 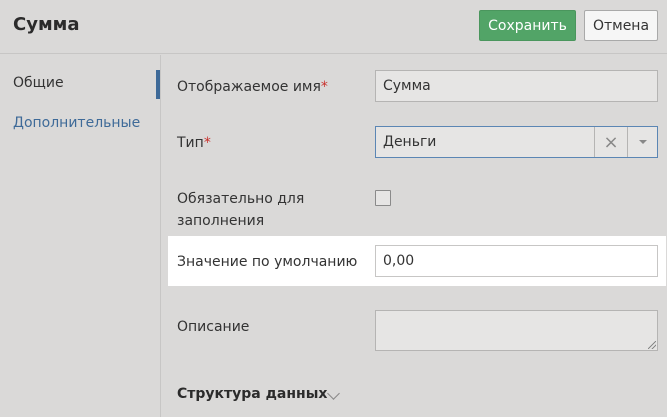 I want to click on type-label: Тип*, so click(x=194, y=143).